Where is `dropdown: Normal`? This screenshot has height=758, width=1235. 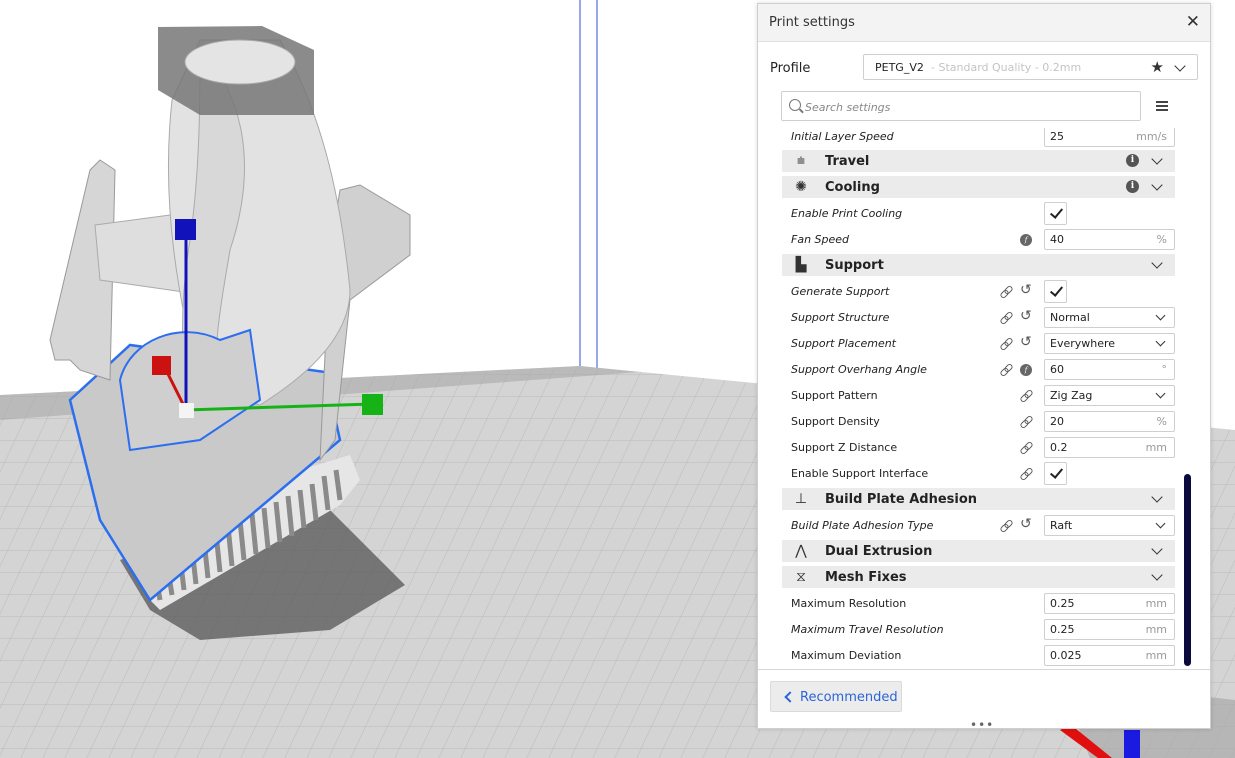 dropdown: Normal is located at coordinates (1109, 317).